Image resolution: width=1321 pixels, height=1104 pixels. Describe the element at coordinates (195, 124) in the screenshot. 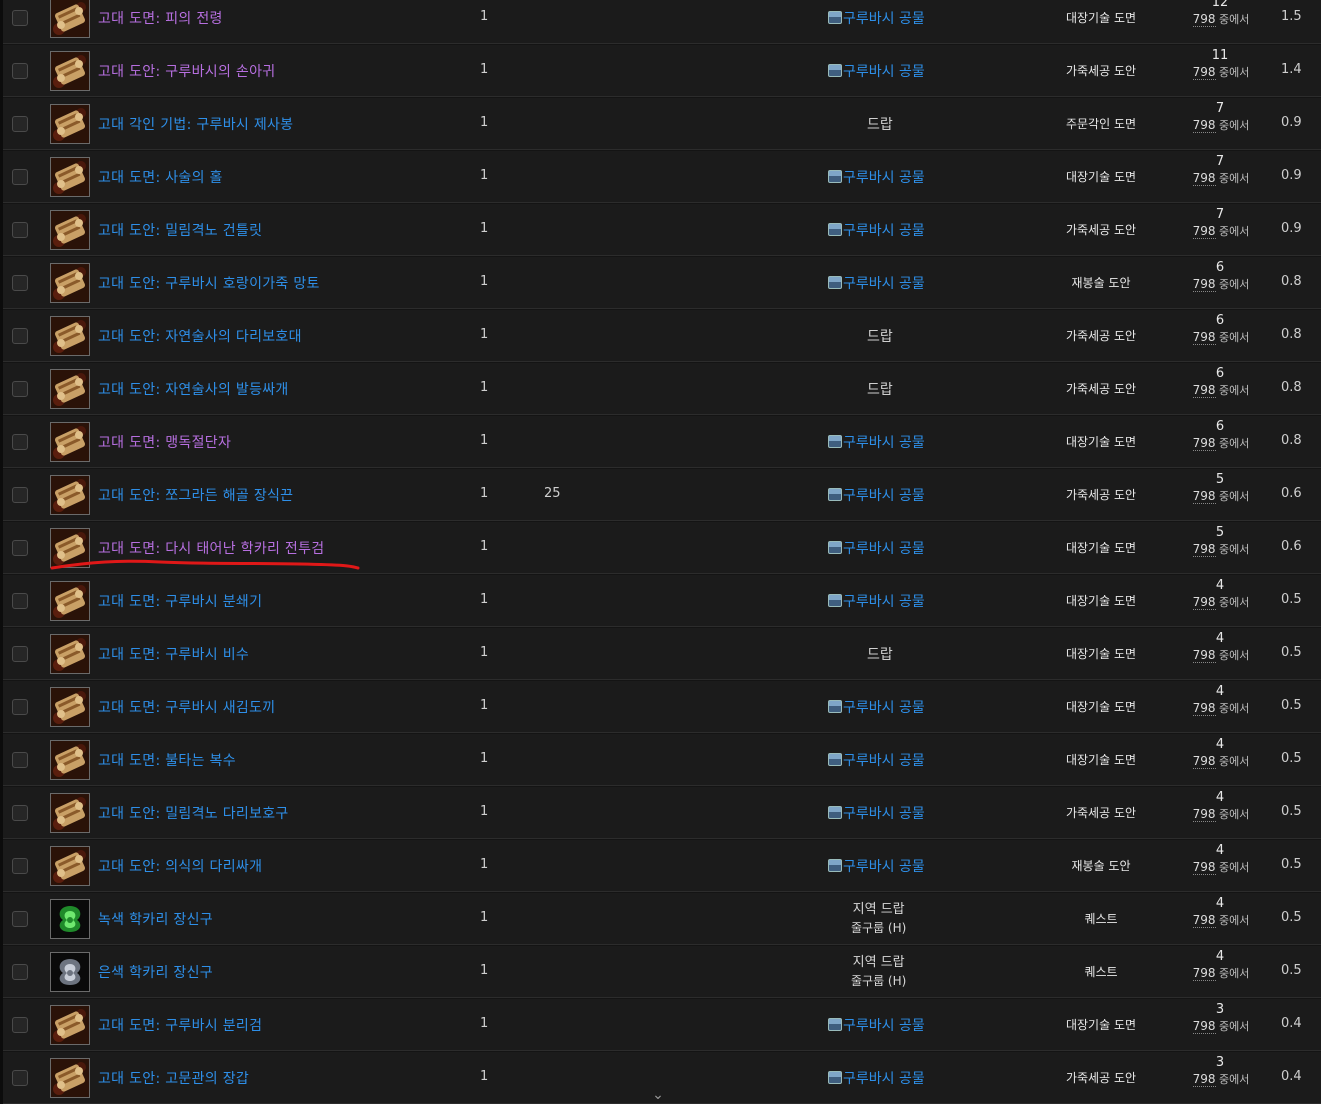

I see `item-name-link: 고대 각인 기법: 구루바시 제사봉` at that location.